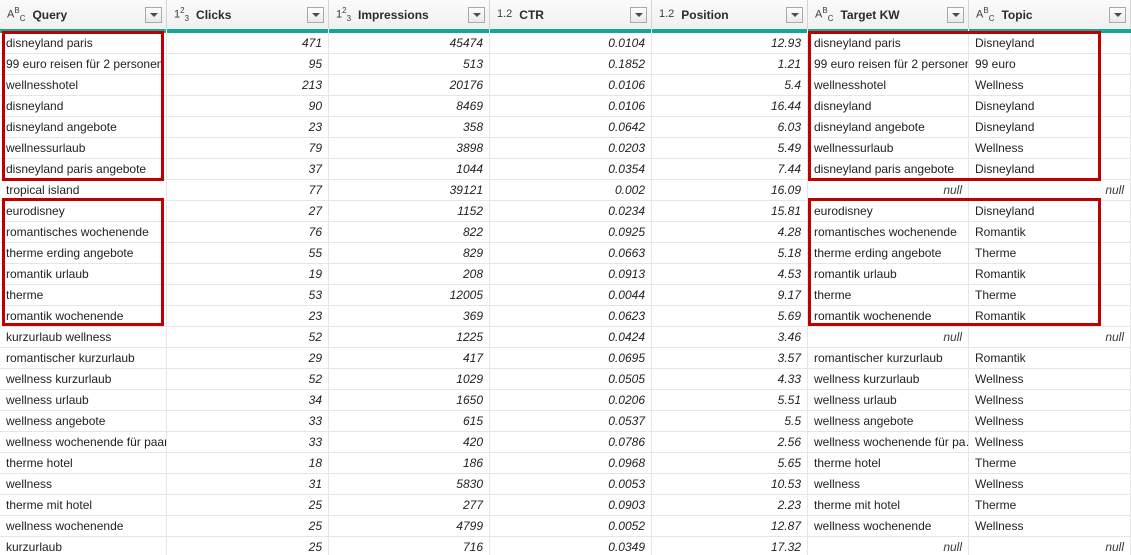 Image resolution: width=1131 pixels, height=555 pixels. I want to click on cell-query: wellnessurlaub, so click(83, 148).